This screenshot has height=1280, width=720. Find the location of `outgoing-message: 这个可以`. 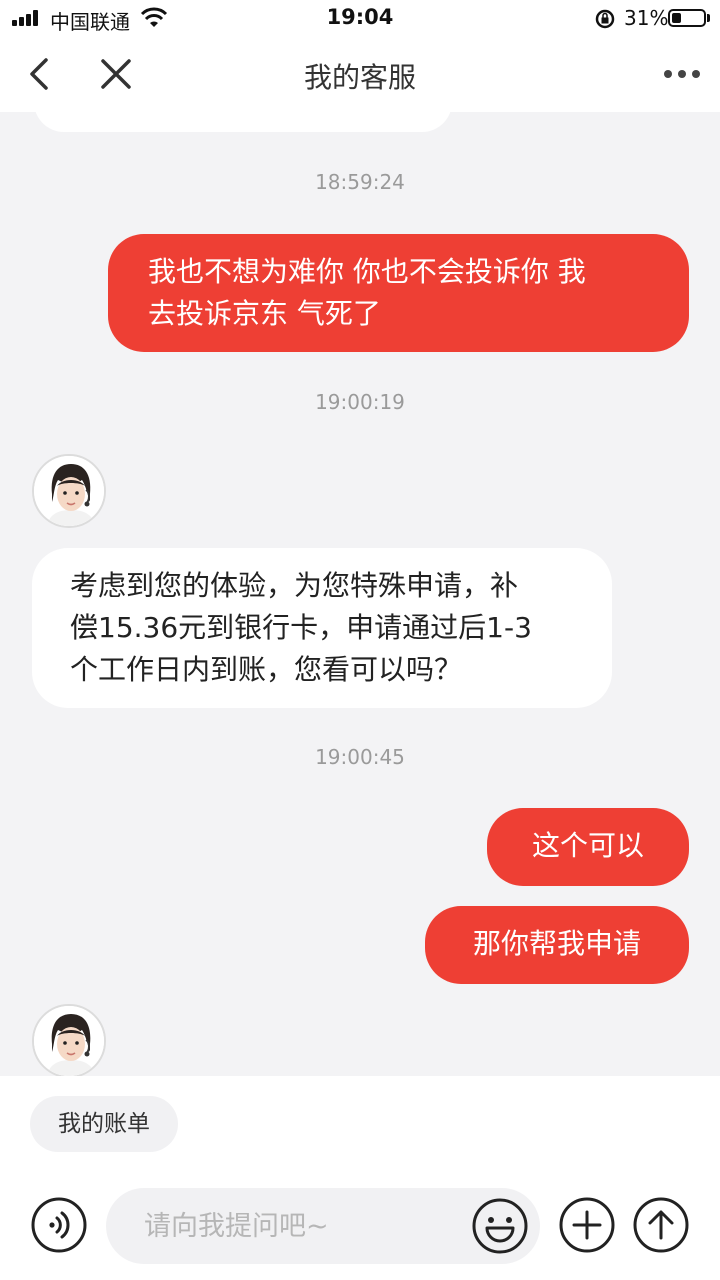

outgoing-message: 这个可以 is located at coordinates (588, 847).